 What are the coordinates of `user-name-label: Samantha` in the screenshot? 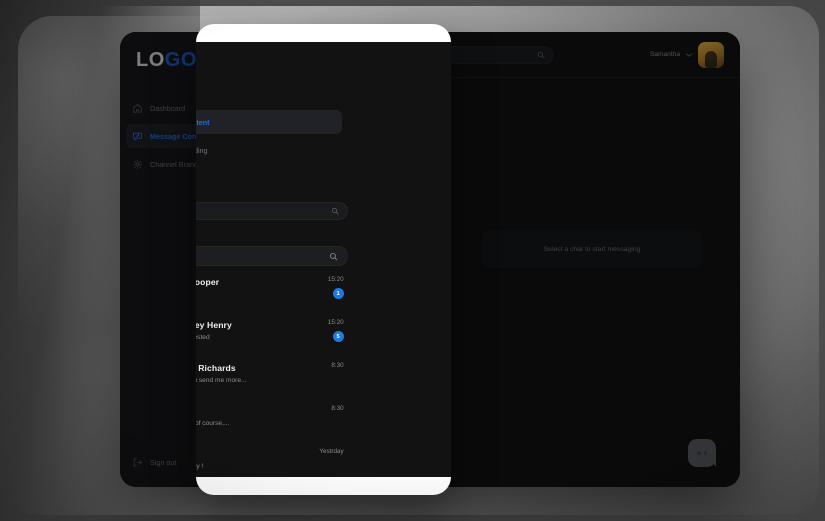 It's located at (664, 54).